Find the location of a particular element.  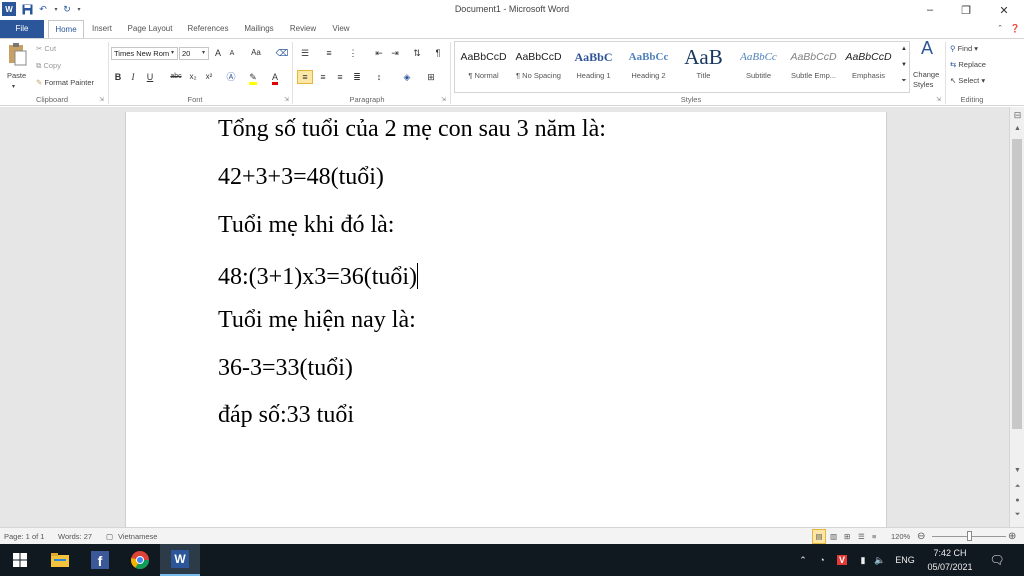

word-count: Words: 27 is located at coordinates (75, 536).